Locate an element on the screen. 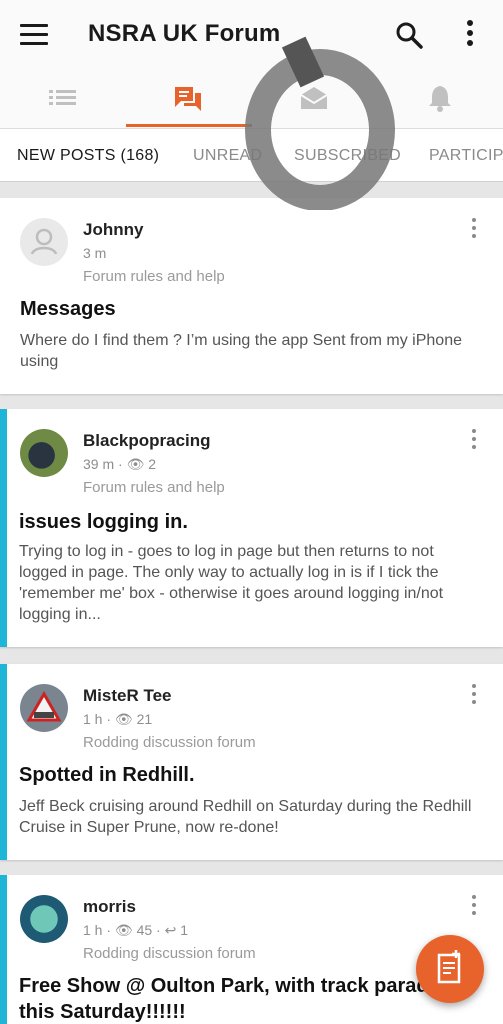  app-title: NSRA UK Forum is located at coordinates (184, 33).